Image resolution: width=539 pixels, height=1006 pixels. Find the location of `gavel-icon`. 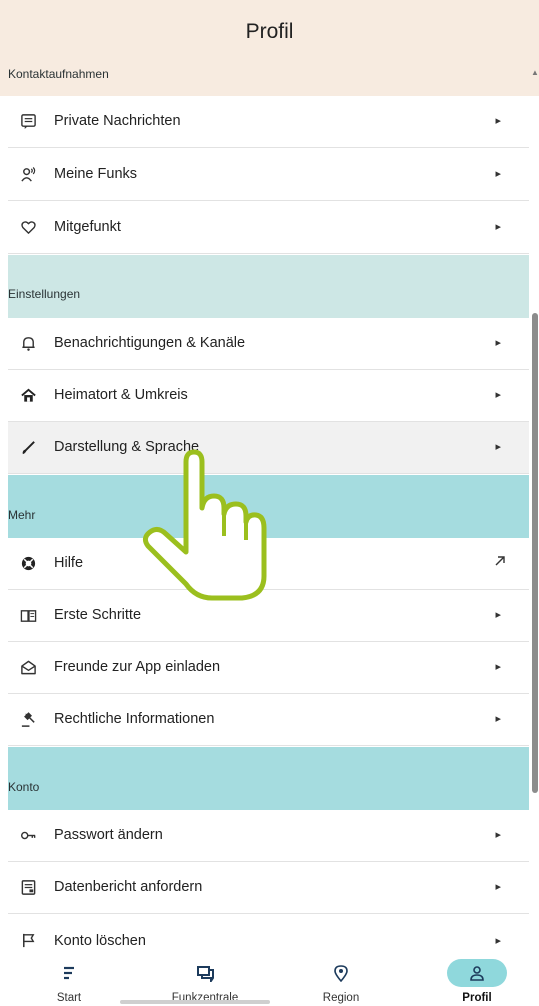

gavel-icon is located at coordinates (28, 719).